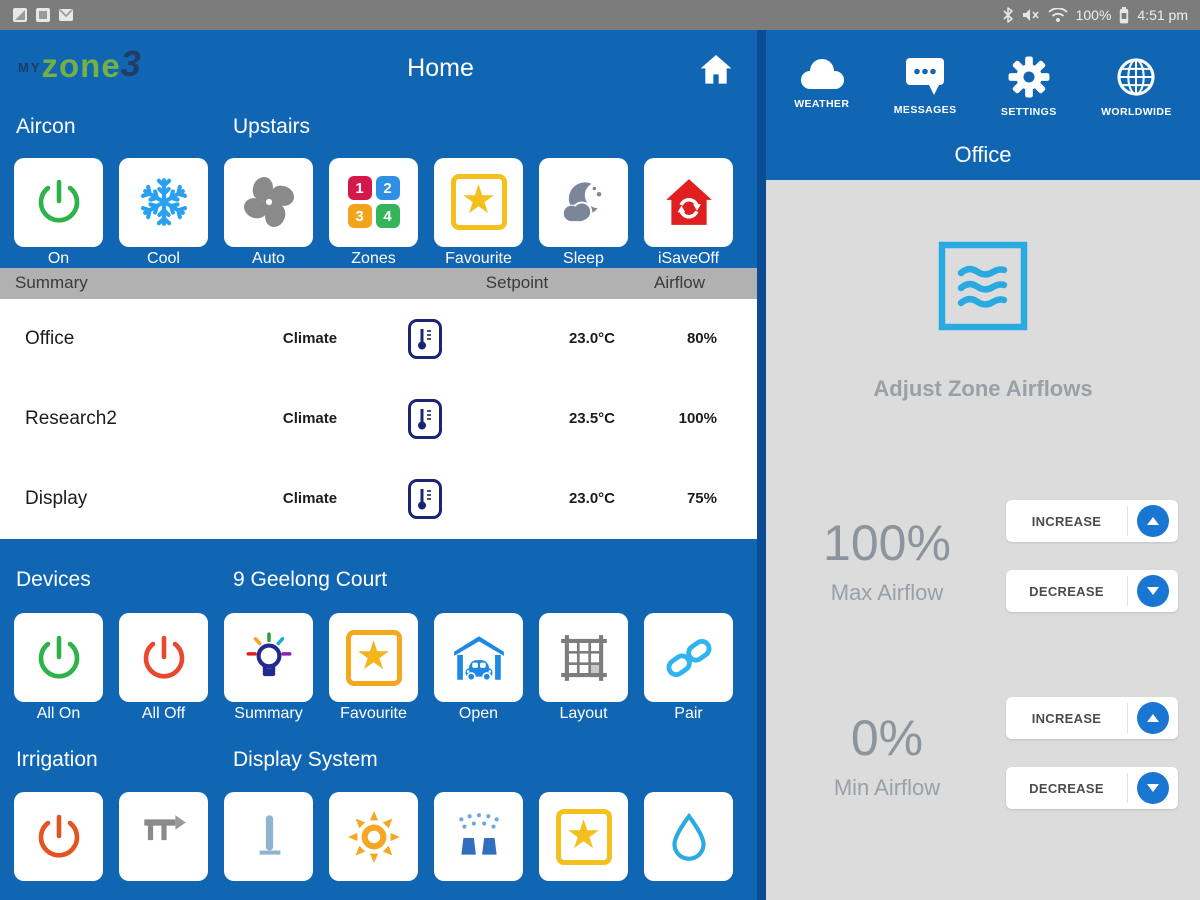  What do you see at coordinates (373, 202) in the screenshot?
I see `zones-grid-icon: 1 2 3 4` at bounding box center [373, 202].